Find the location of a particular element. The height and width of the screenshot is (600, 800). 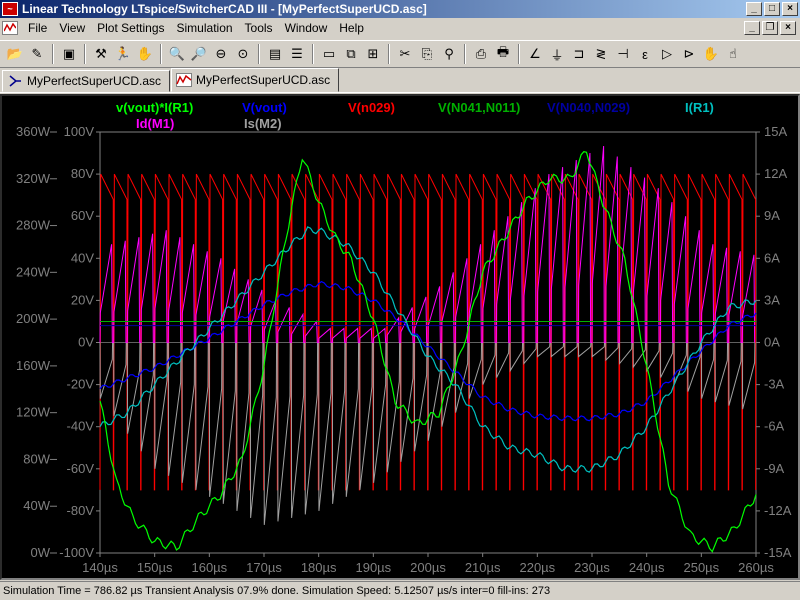

voltage-tick-label: -80V is located at coordinates (81, 510).